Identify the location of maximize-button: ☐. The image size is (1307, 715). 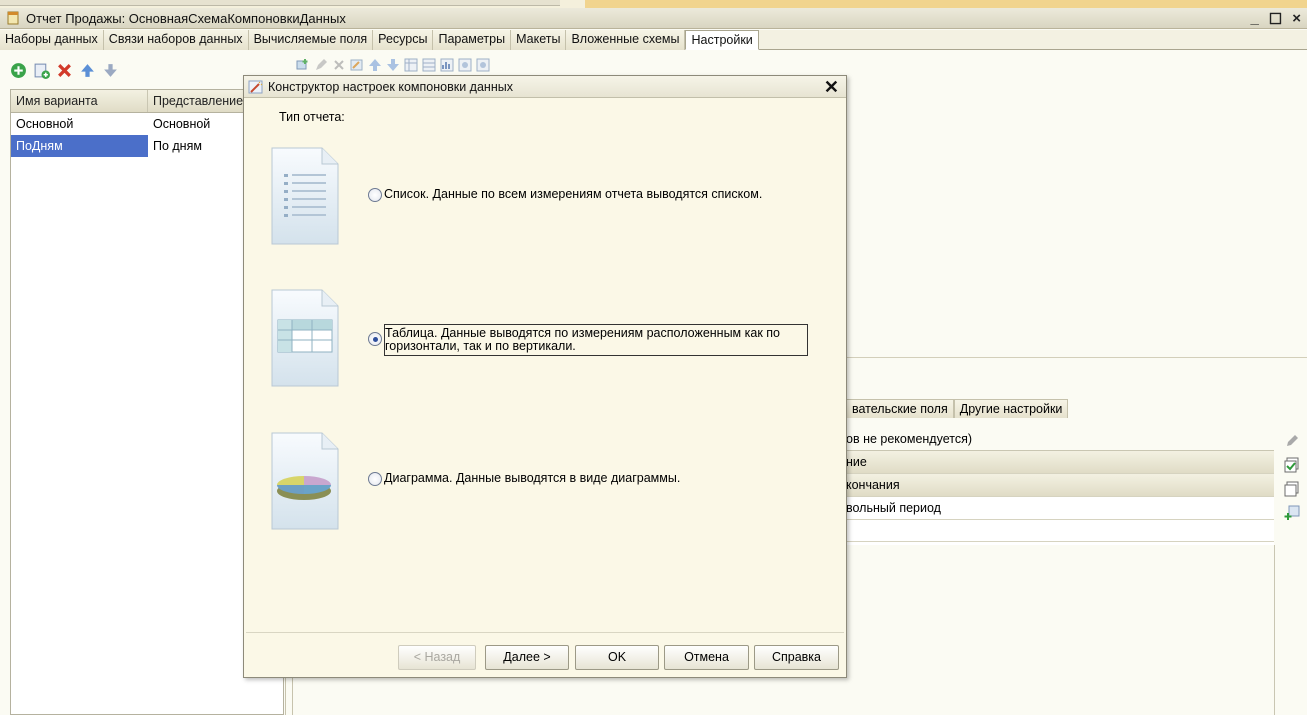
(1275, 19).